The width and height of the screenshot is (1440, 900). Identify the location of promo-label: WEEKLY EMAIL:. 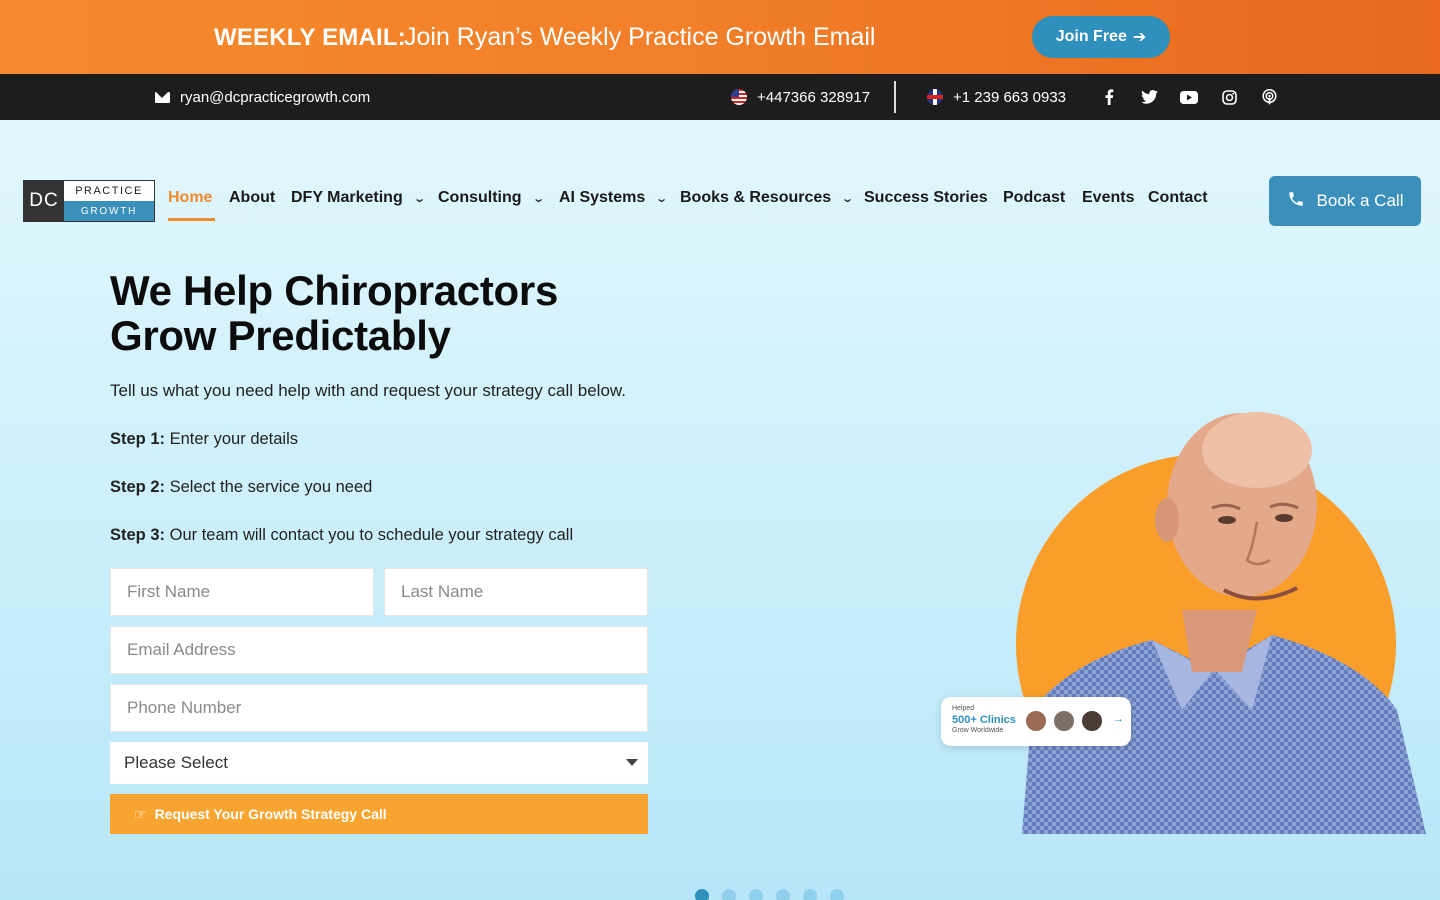
(310, 37).